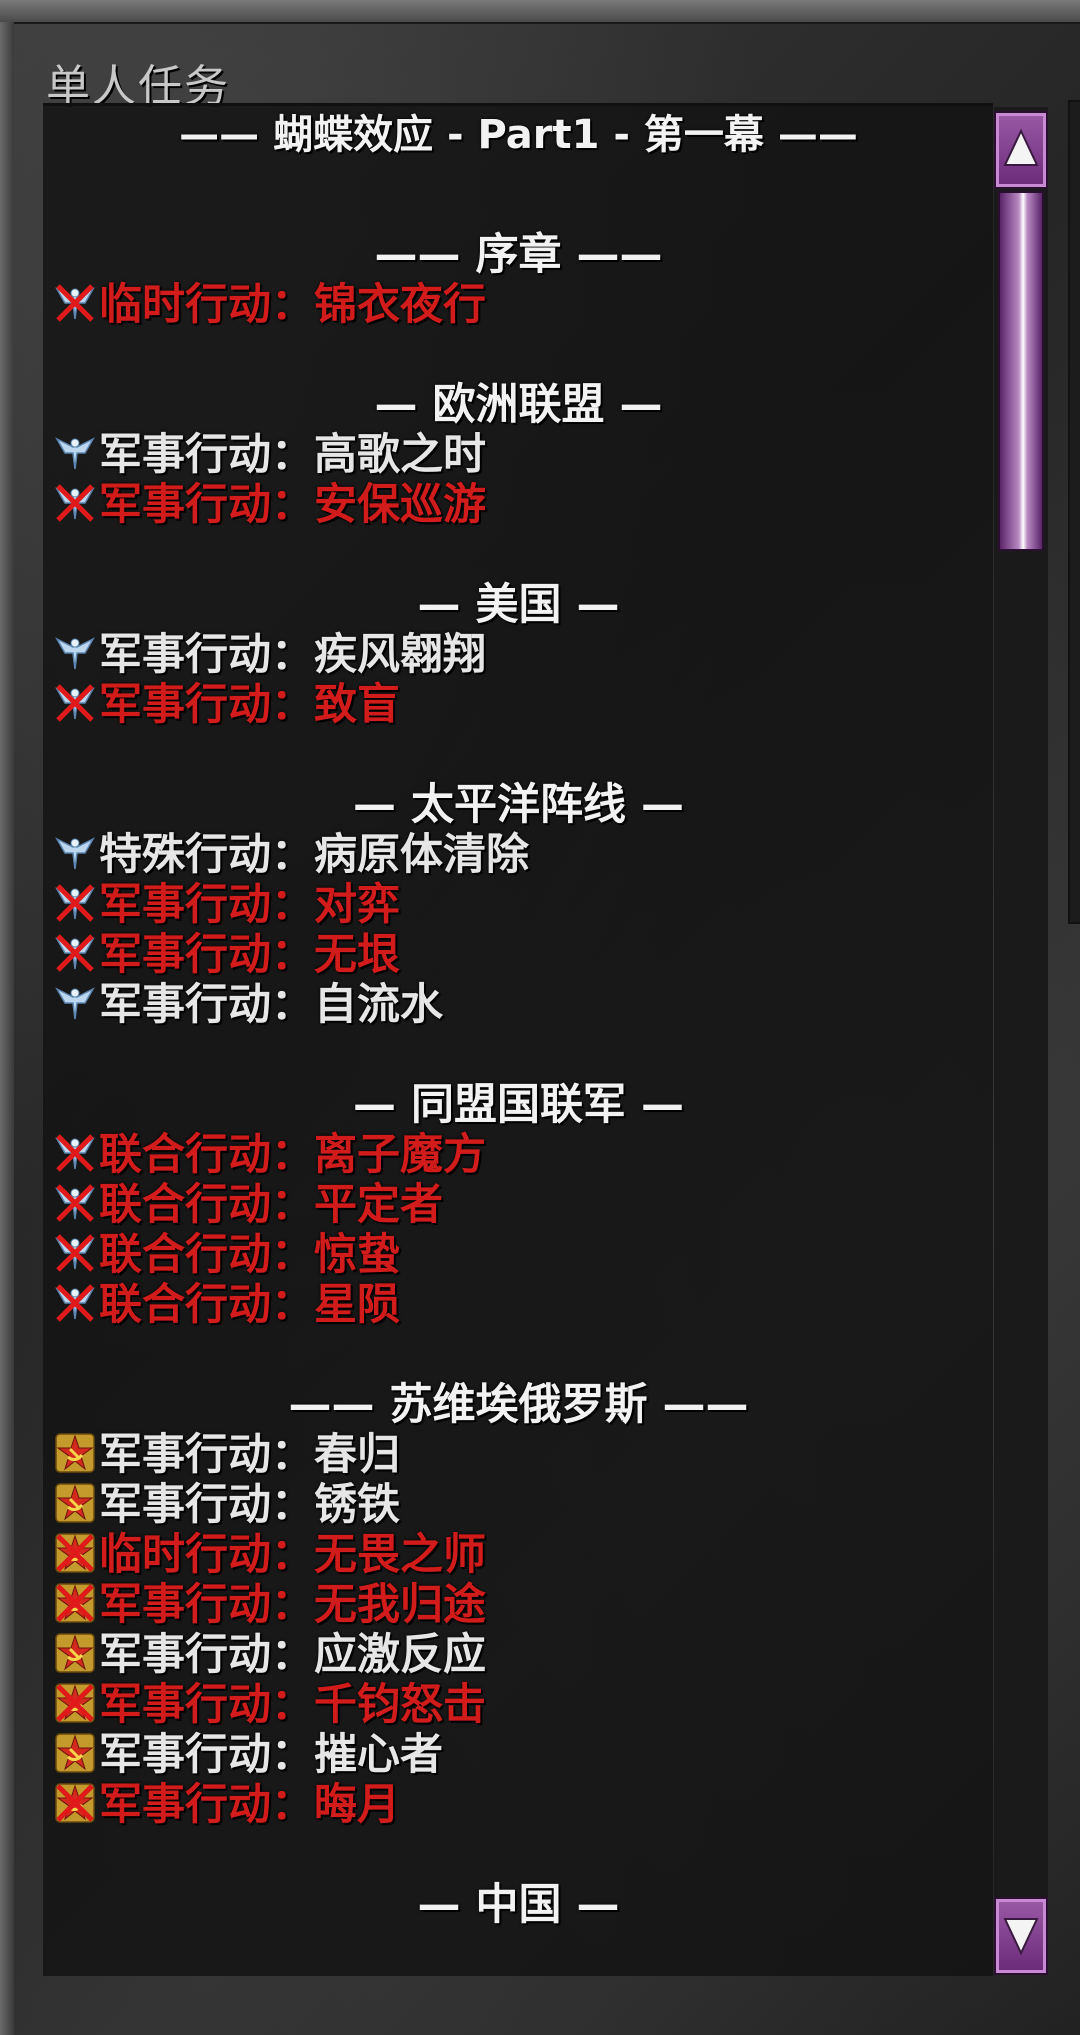 This screenshot has width=1080, height=2035. I want to click on mission-list-item: 军事行动：千钧怒击, so click(269, 1705).